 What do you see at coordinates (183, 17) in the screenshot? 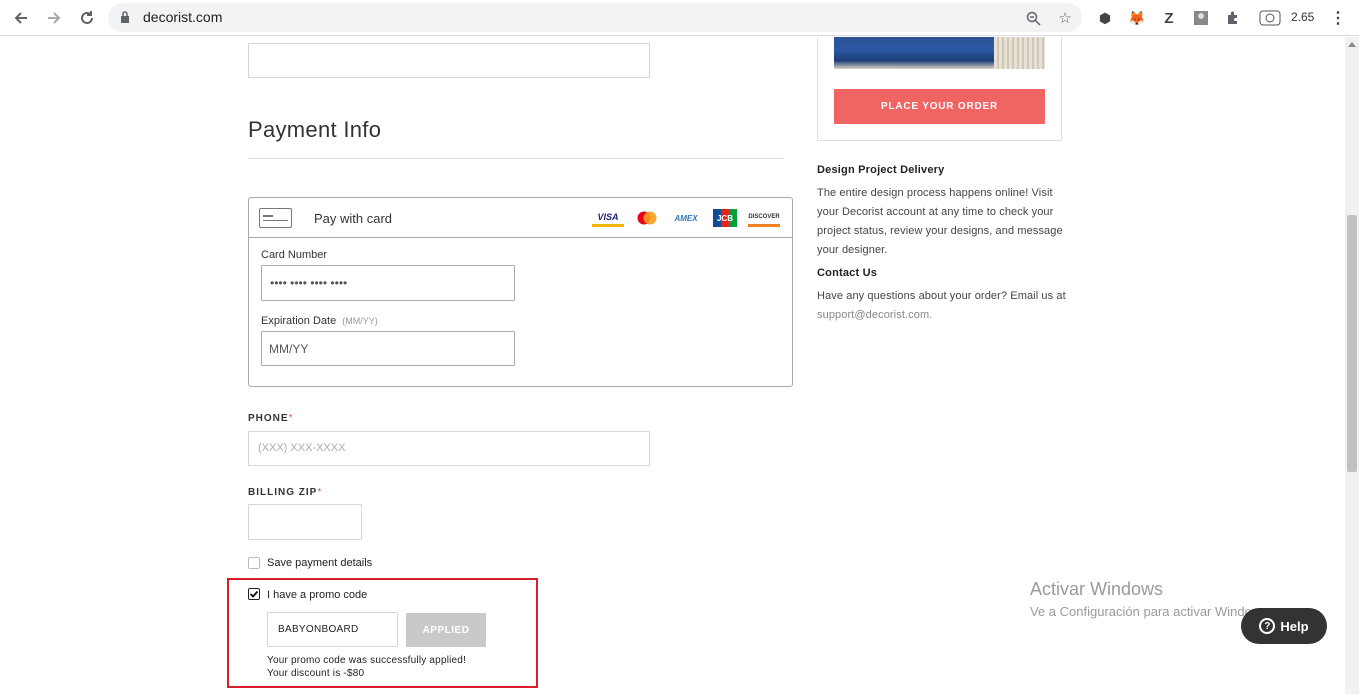
I see `url-text: decorist.com` at bounding box center [183, 17].